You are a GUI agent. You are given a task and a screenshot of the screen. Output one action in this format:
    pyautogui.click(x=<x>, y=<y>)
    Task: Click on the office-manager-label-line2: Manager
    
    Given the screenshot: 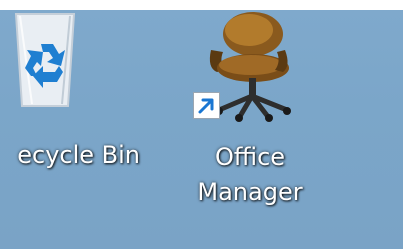 What is the action you would take?
    pyautogui.click(x=250, y=192)
    